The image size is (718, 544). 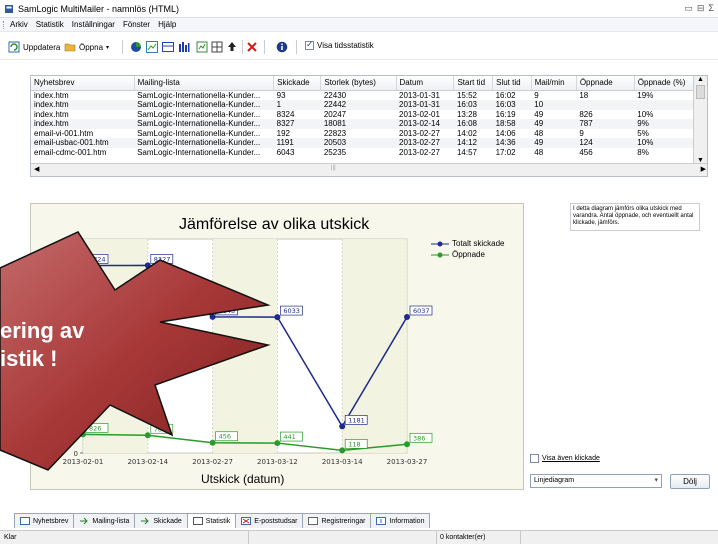 I want to click on menu-fonster: Fönster, so click(x=136, y=24).